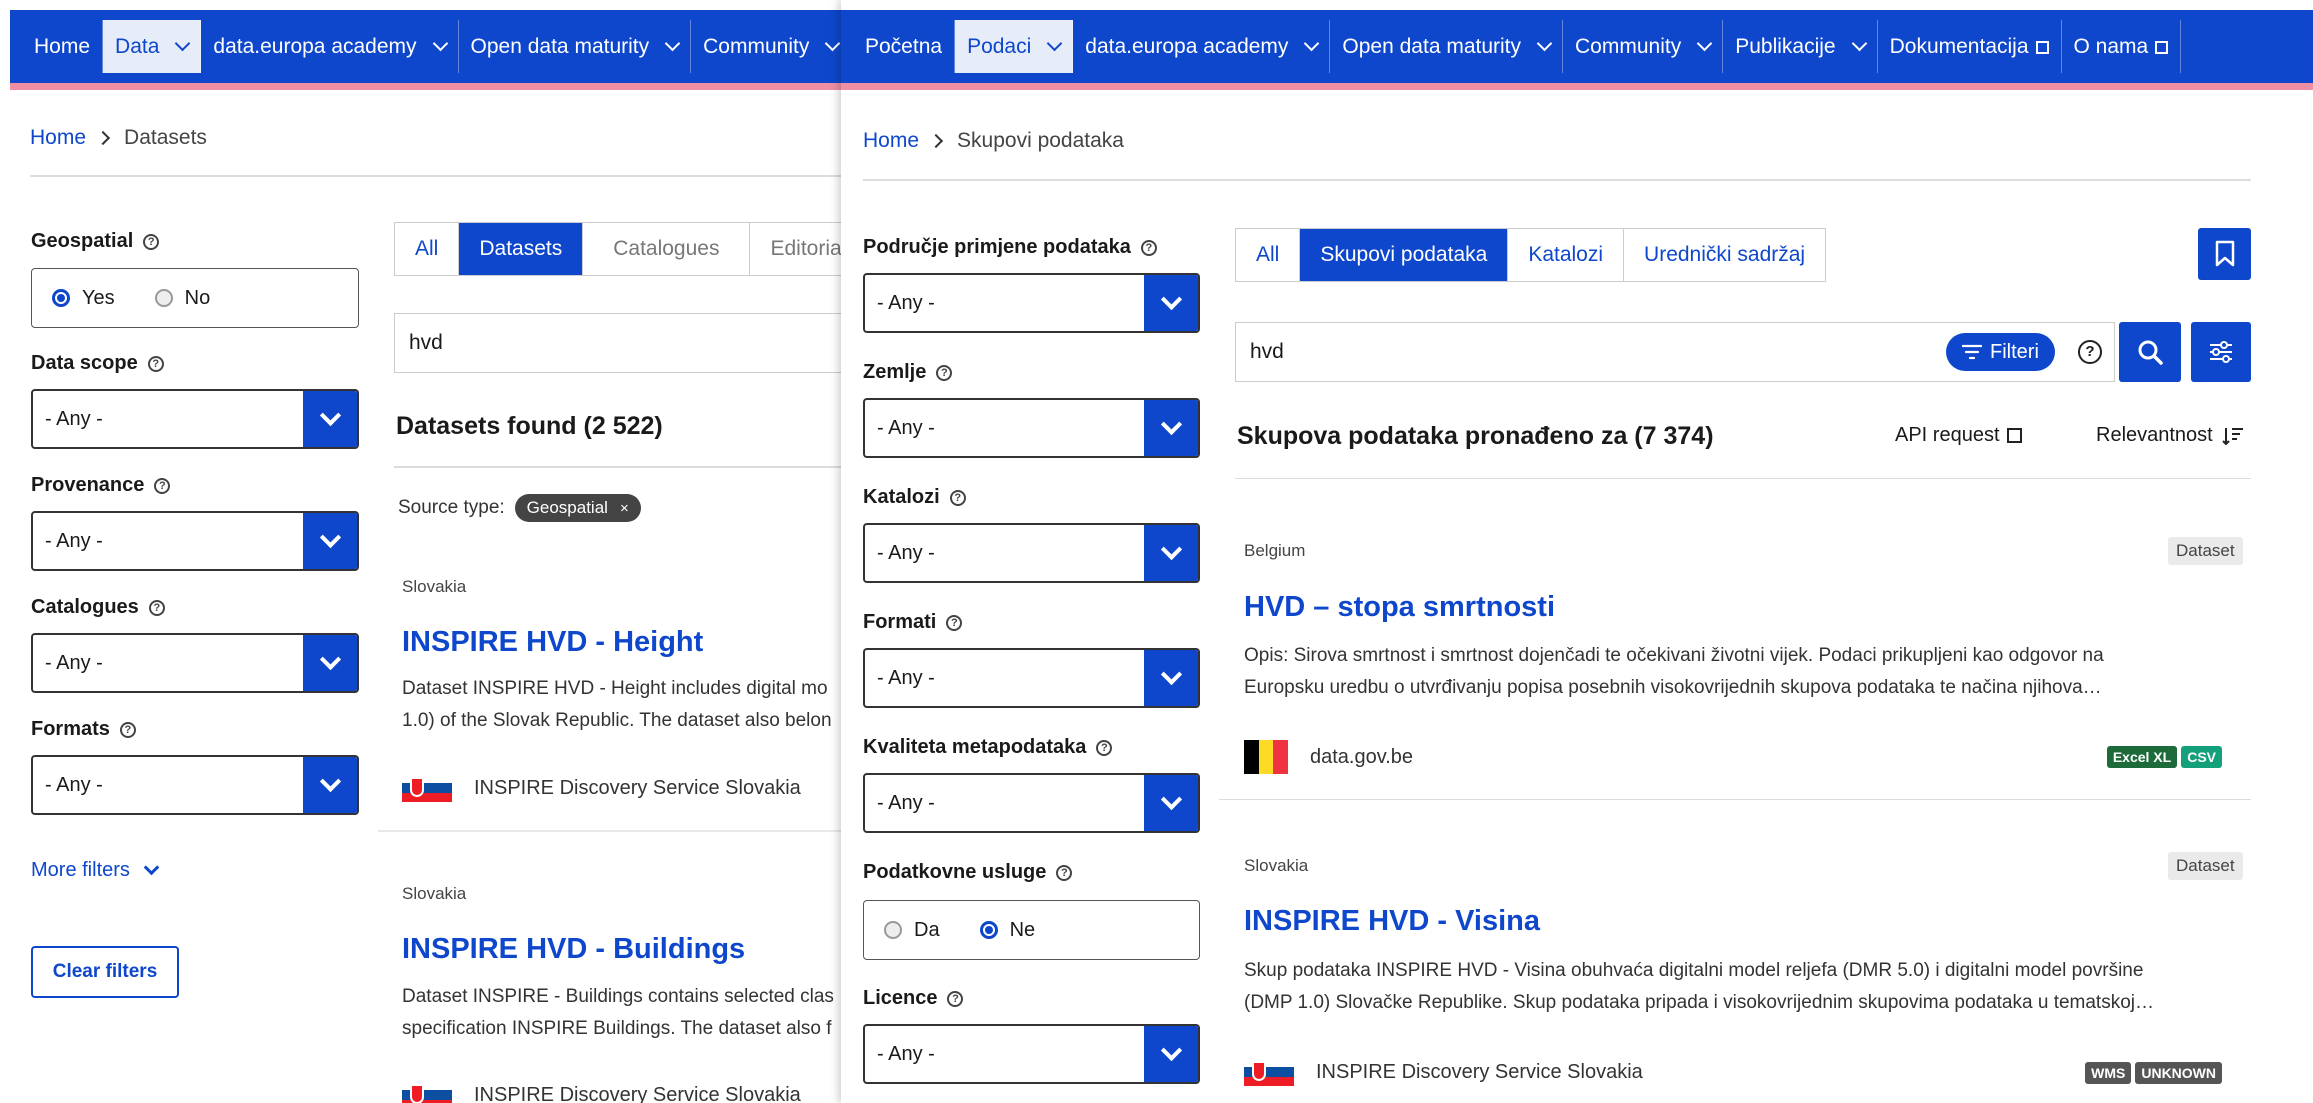 Image resolution: width=2313 pixels, height=1103 pixels. I want to click on search-icon, so click(2150, 352).